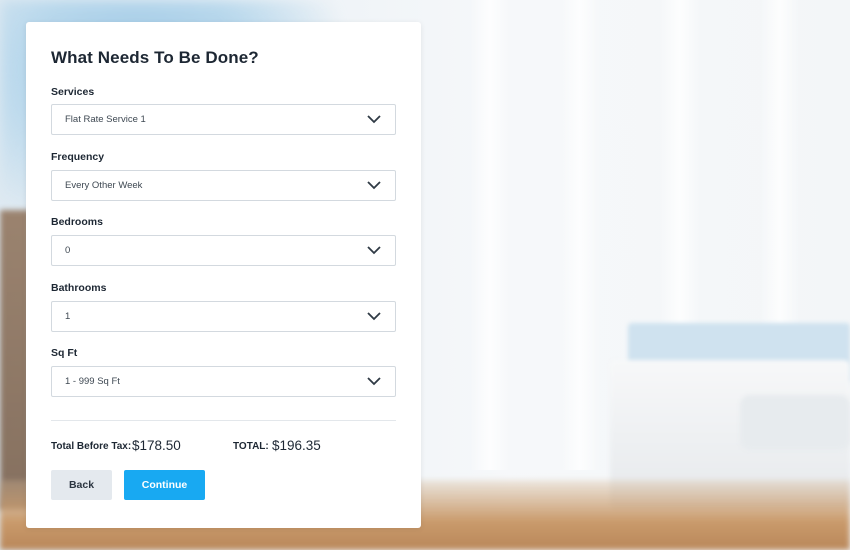  What do you see at coordinates (155, 57) in the screenshot?
I see `form-title: What Needs To Be Done?` at bounding box center [155, 57].